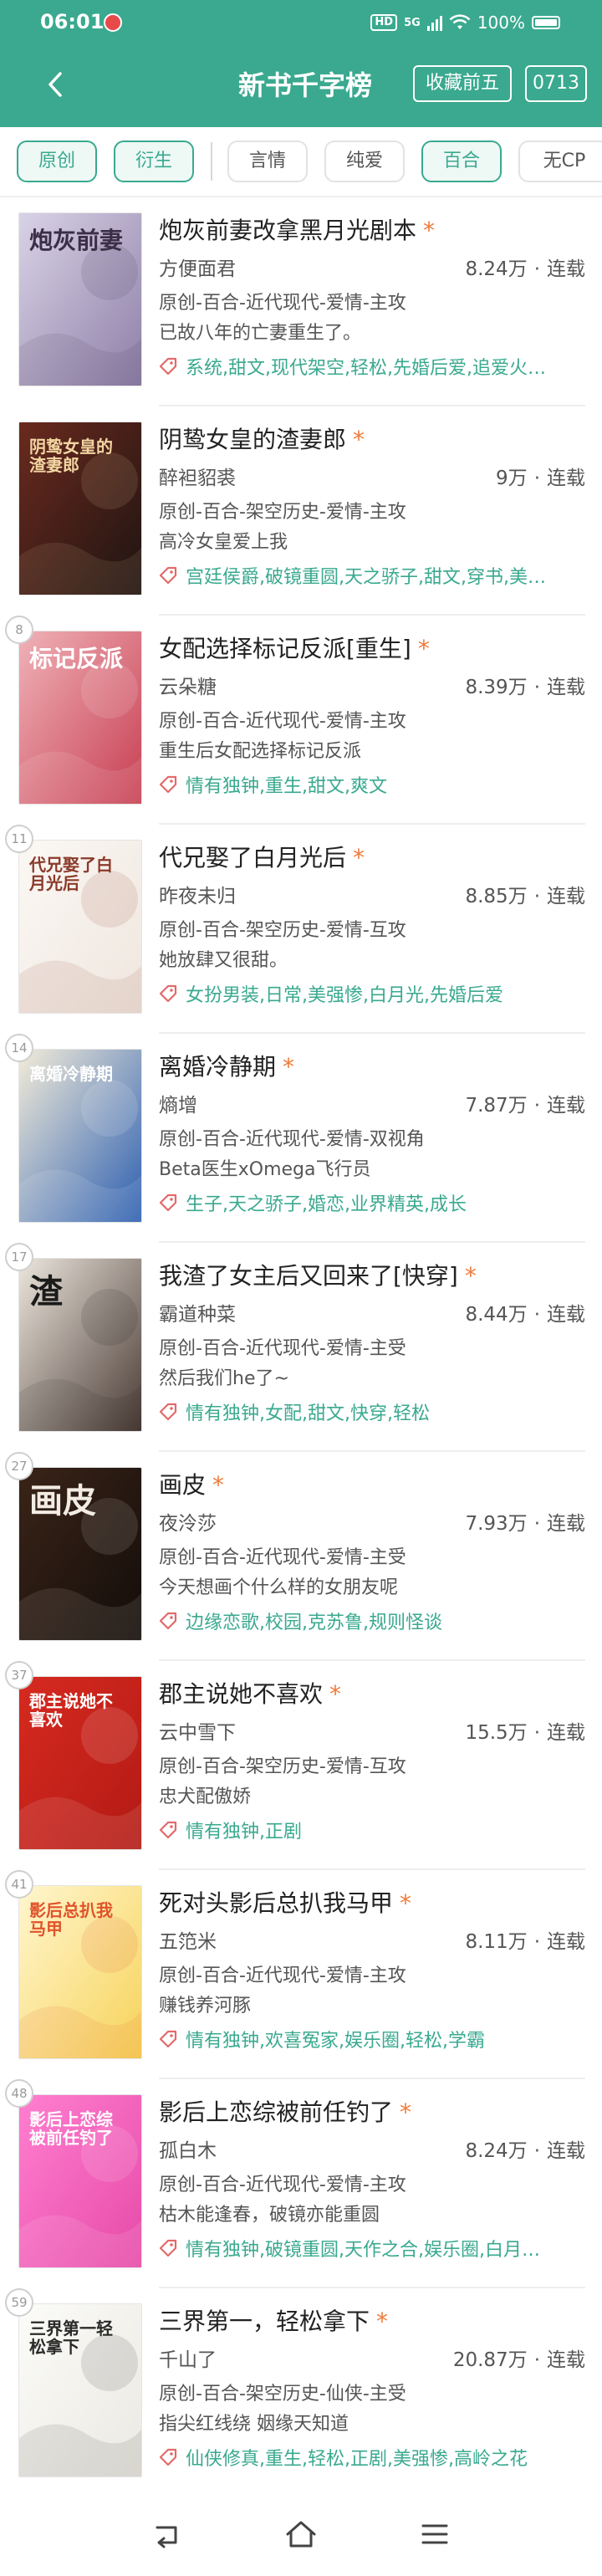 This screenshot has height=2576, width=602. Describe the element at coordinates (413, 22) in the screenshot. I see `network-gen-label: 5G` at that location.